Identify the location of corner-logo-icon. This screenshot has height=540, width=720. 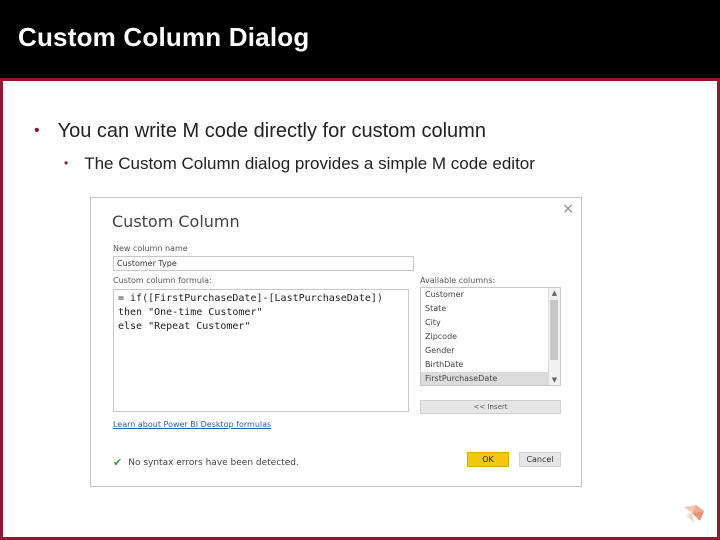
(694, 514).